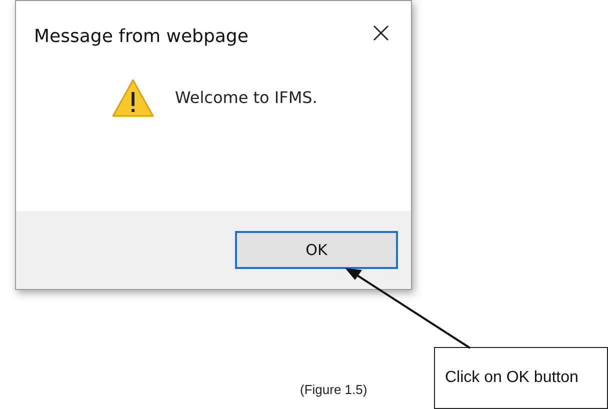 This screenshot has height=409, width=608. What do you see at coordinates (140, 37) in the screenshot?
I see `dialog-title: Message from webpage` at bounding box center [140, 37].